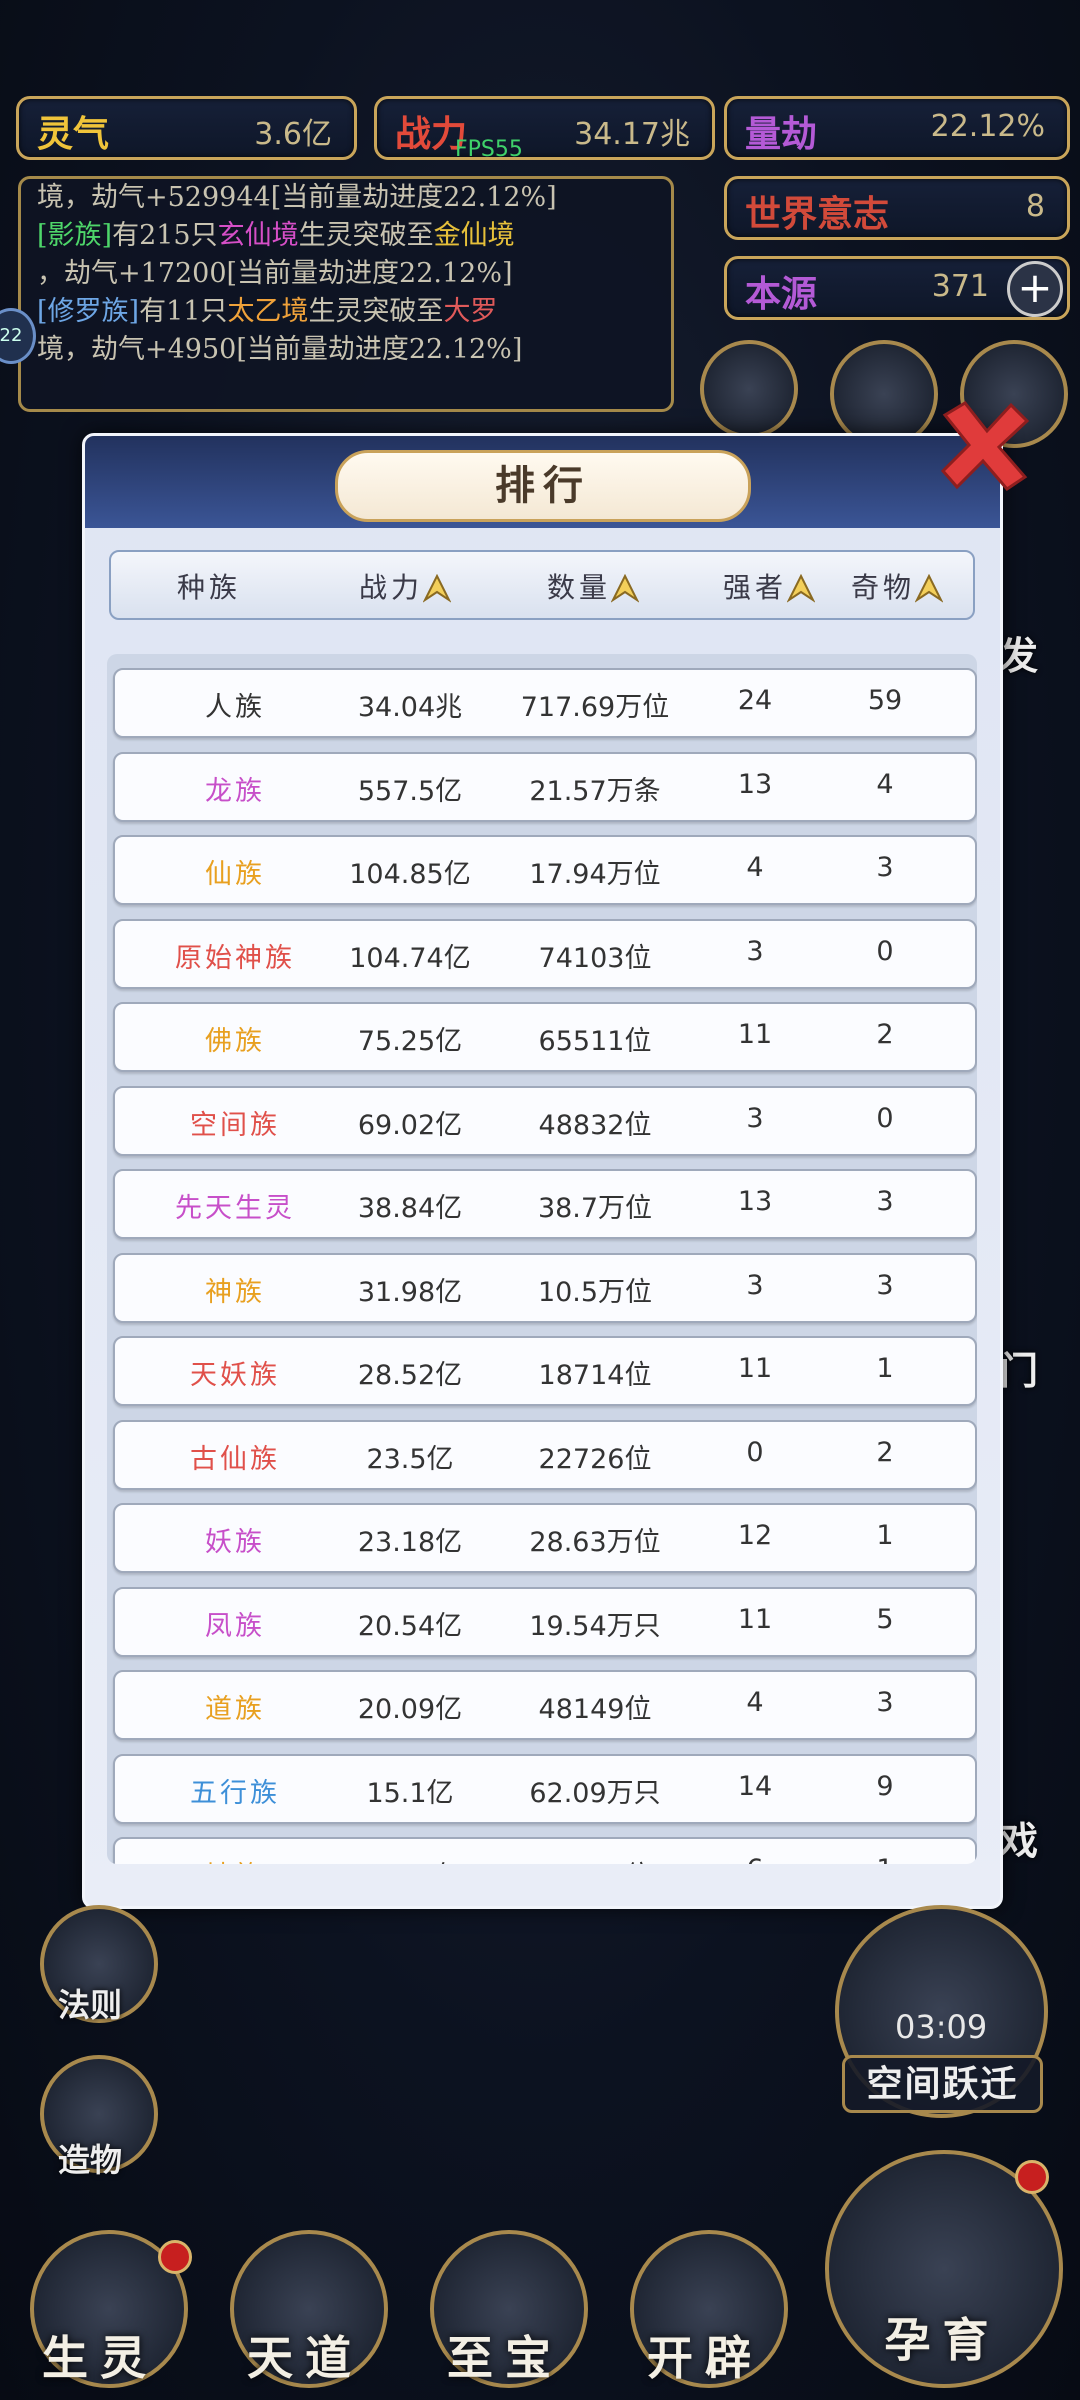 Image resolution: width=1080 pixels, height=2400 pixels. I want to click on add-icon: +, so click(1035, 289).